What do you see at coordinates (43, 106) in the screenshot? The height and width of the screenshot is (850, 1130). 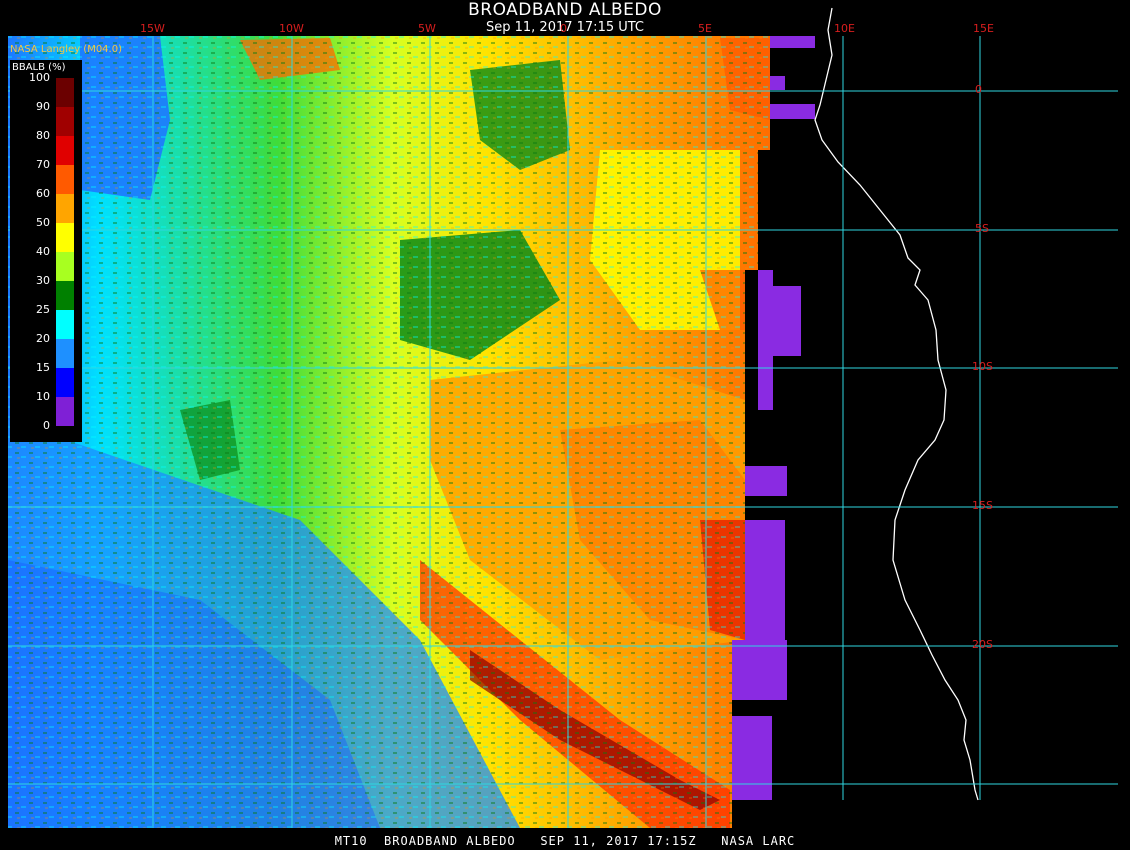 I see `legend-value: 90` at bounding box center [43, 106].